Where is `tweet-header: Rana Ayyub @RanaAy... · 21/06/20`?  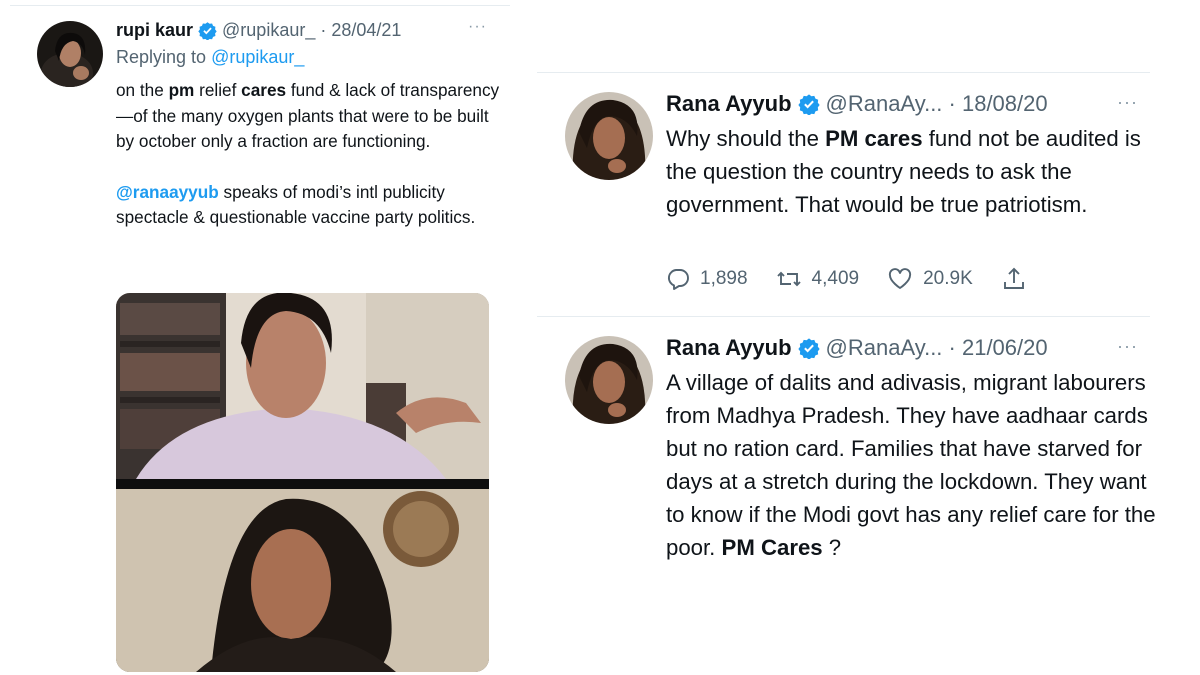
tweet-header: Rana Ayyub @RanaAy... · 21/06/20 is located at coordinates (857, 348).